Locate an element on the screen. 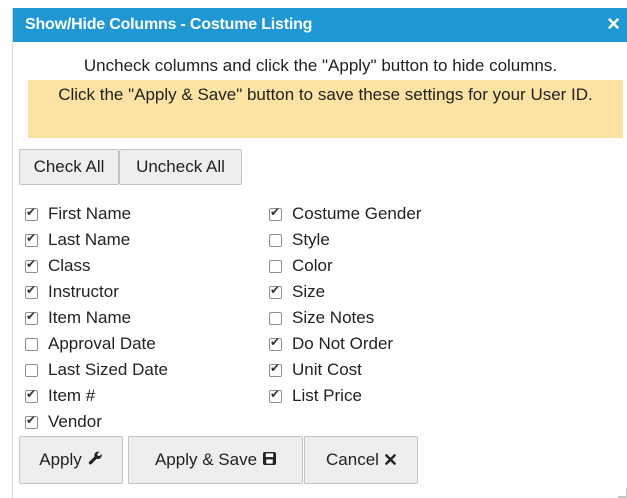  column-option: Do Not Order is located at coordinates (345, 344).